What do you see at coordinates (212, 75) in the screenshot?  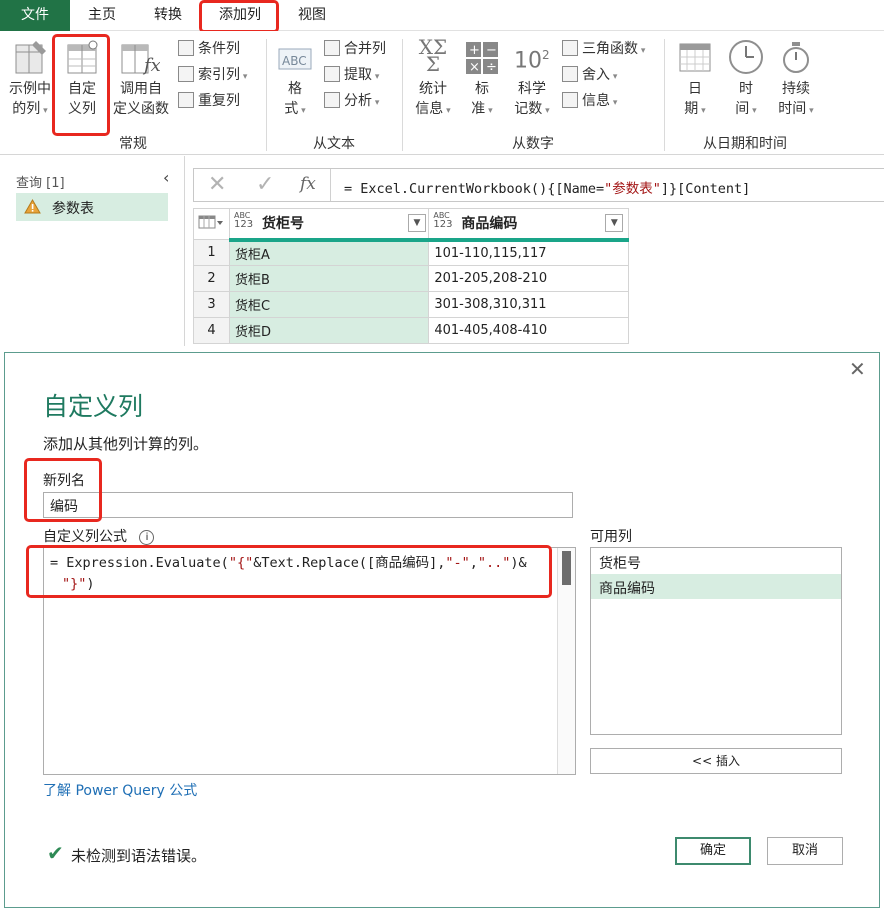 I see `index-column-button: 索引列 ▾` at bounding box center [212, 75].